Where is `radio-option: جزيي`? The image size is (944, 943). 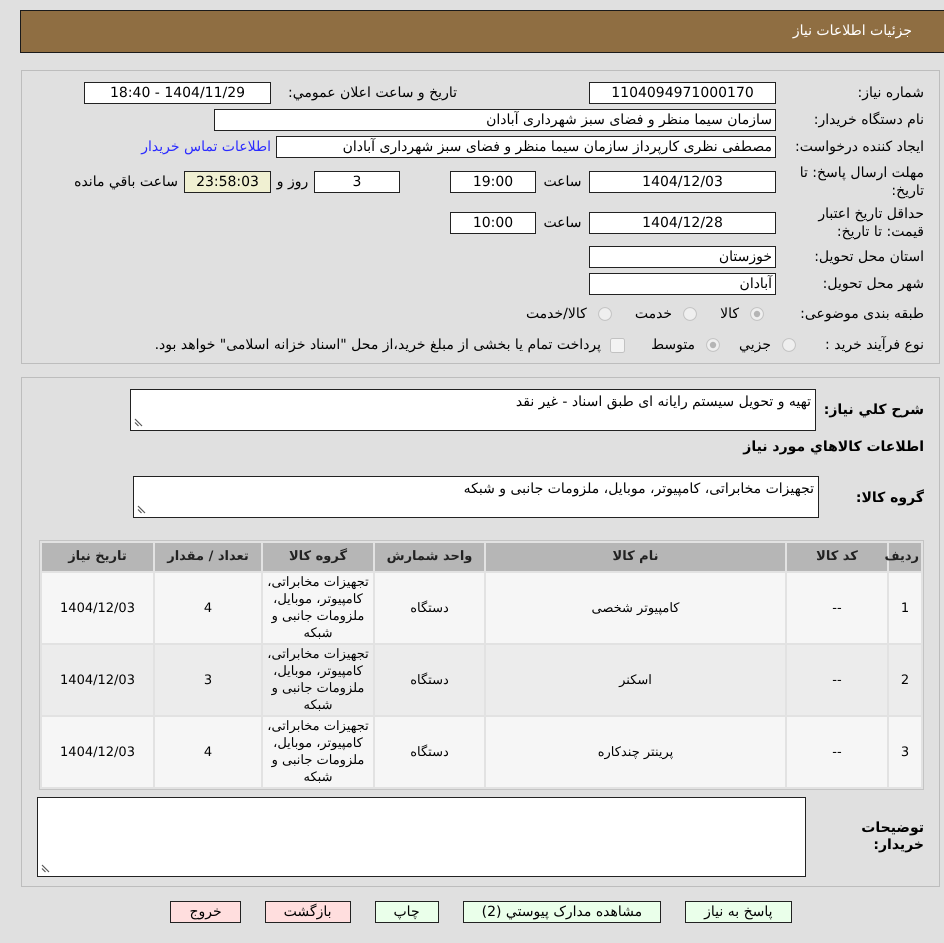
radio-option: جزيي is located at coordinates (767, 345).